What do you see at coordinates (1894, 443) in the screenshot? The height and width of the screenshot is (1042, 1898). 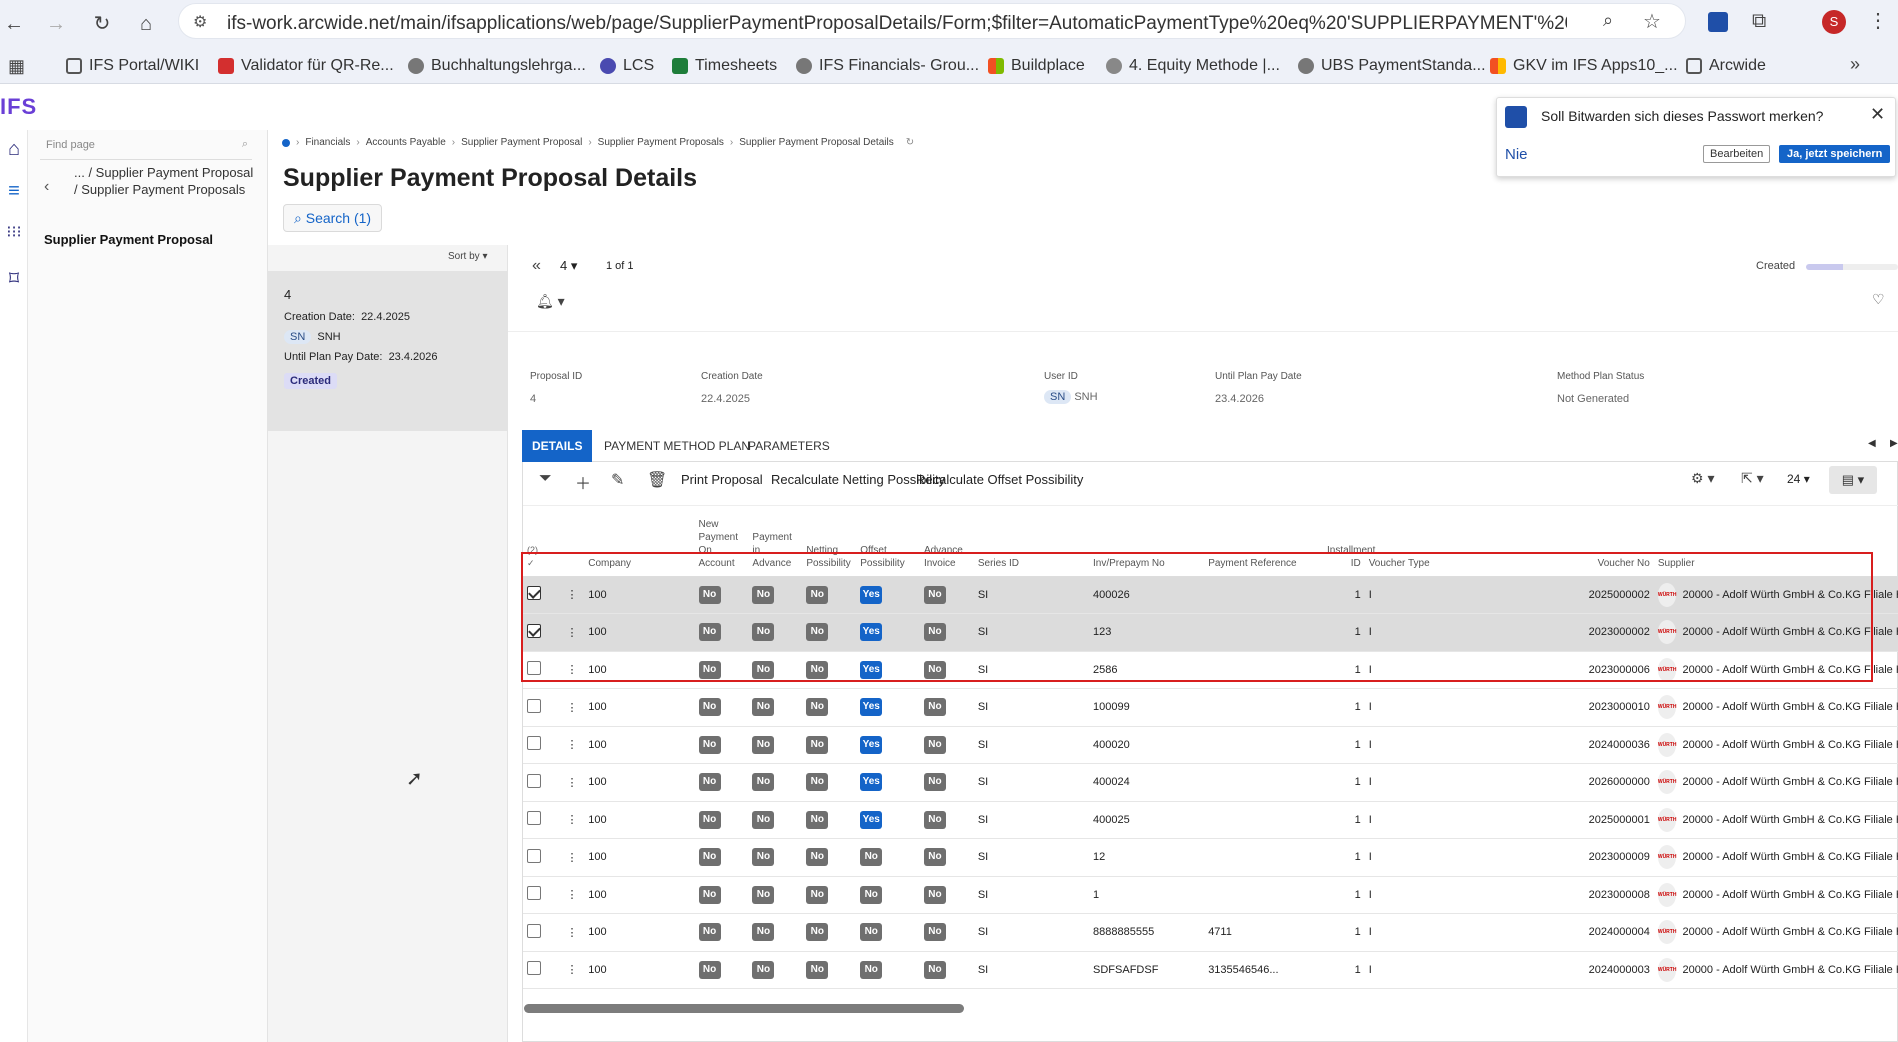 I see `tab-scroll-right-icon: ▶` at bounding box center [1894, 443].